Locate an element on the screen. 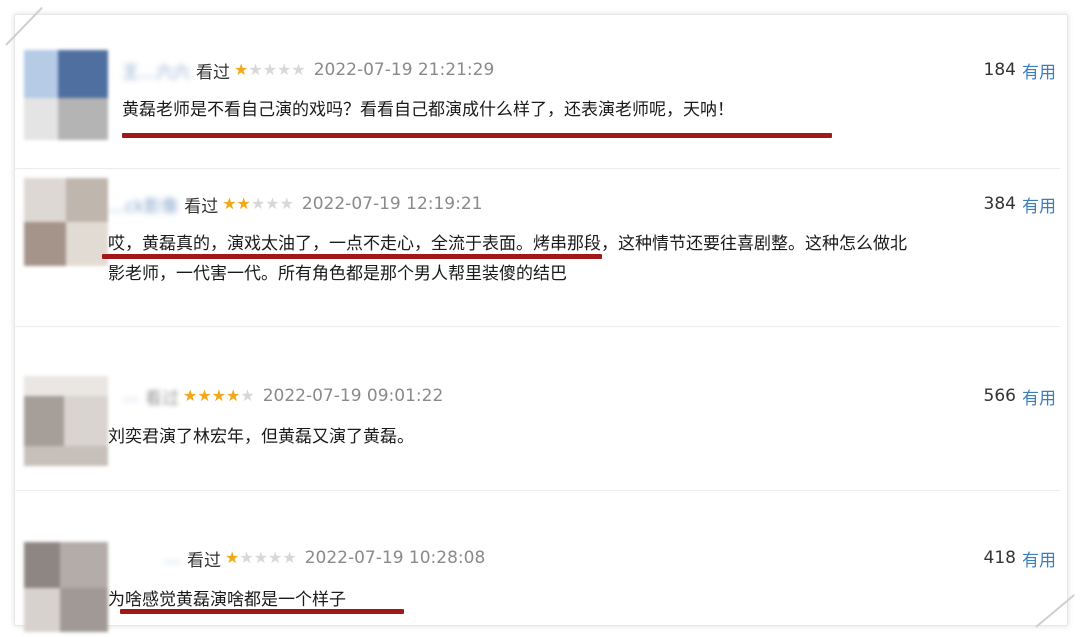 This screenshot has width=1080, height=637. comment-date: 2022-07-19 10:28:08 is located at coordinates (395, 558).